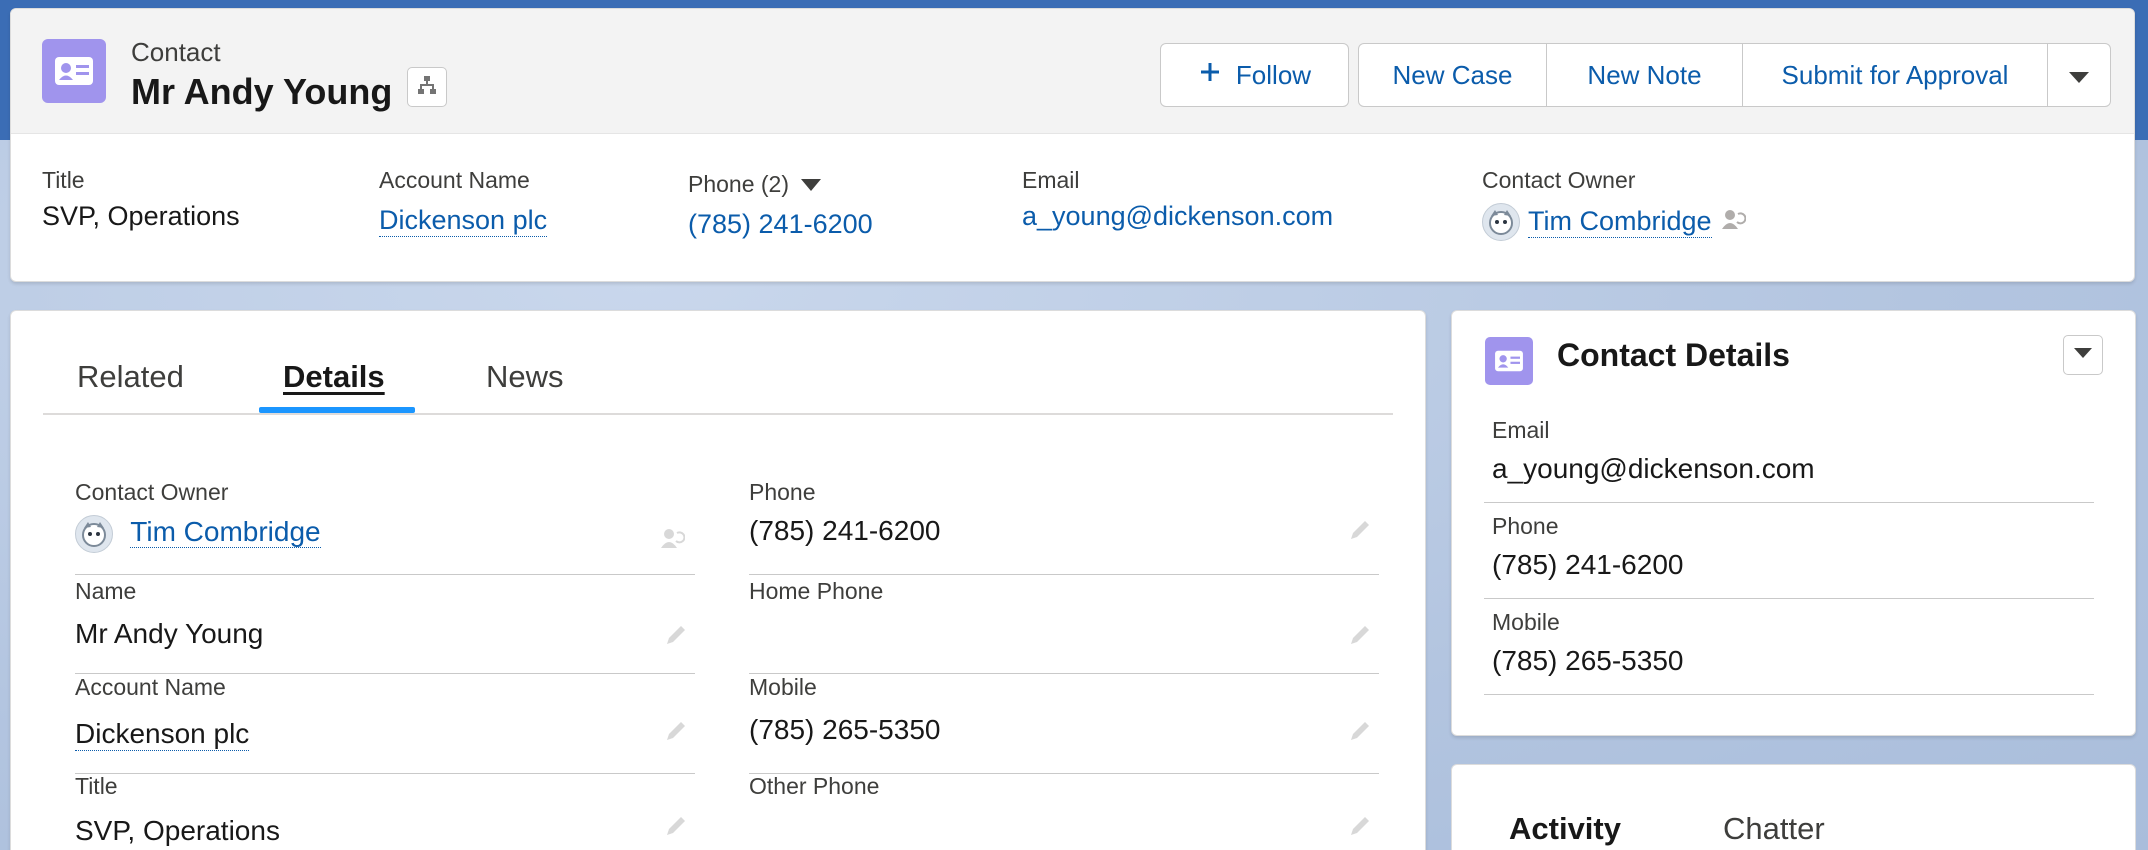  I want to click on highlight-title-label: Title, so click(63, 180).